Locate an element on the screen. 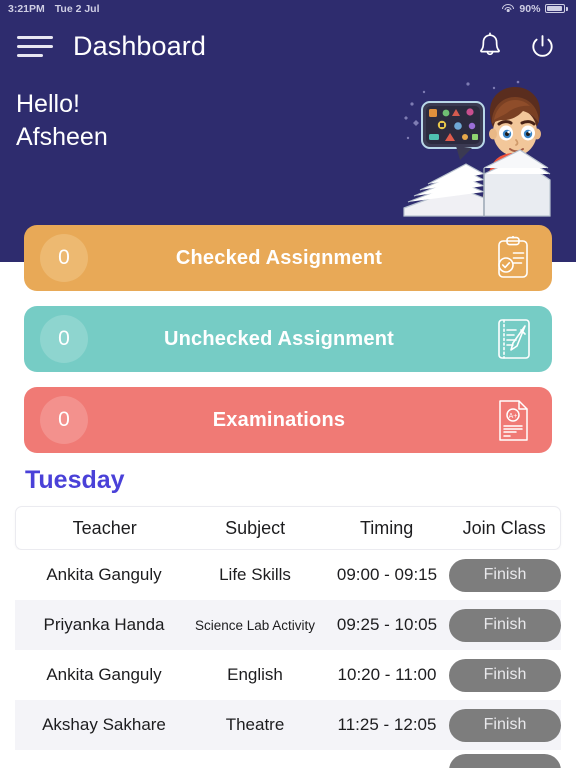  status-bar-right: 90% is located at coordinates (535, 9).